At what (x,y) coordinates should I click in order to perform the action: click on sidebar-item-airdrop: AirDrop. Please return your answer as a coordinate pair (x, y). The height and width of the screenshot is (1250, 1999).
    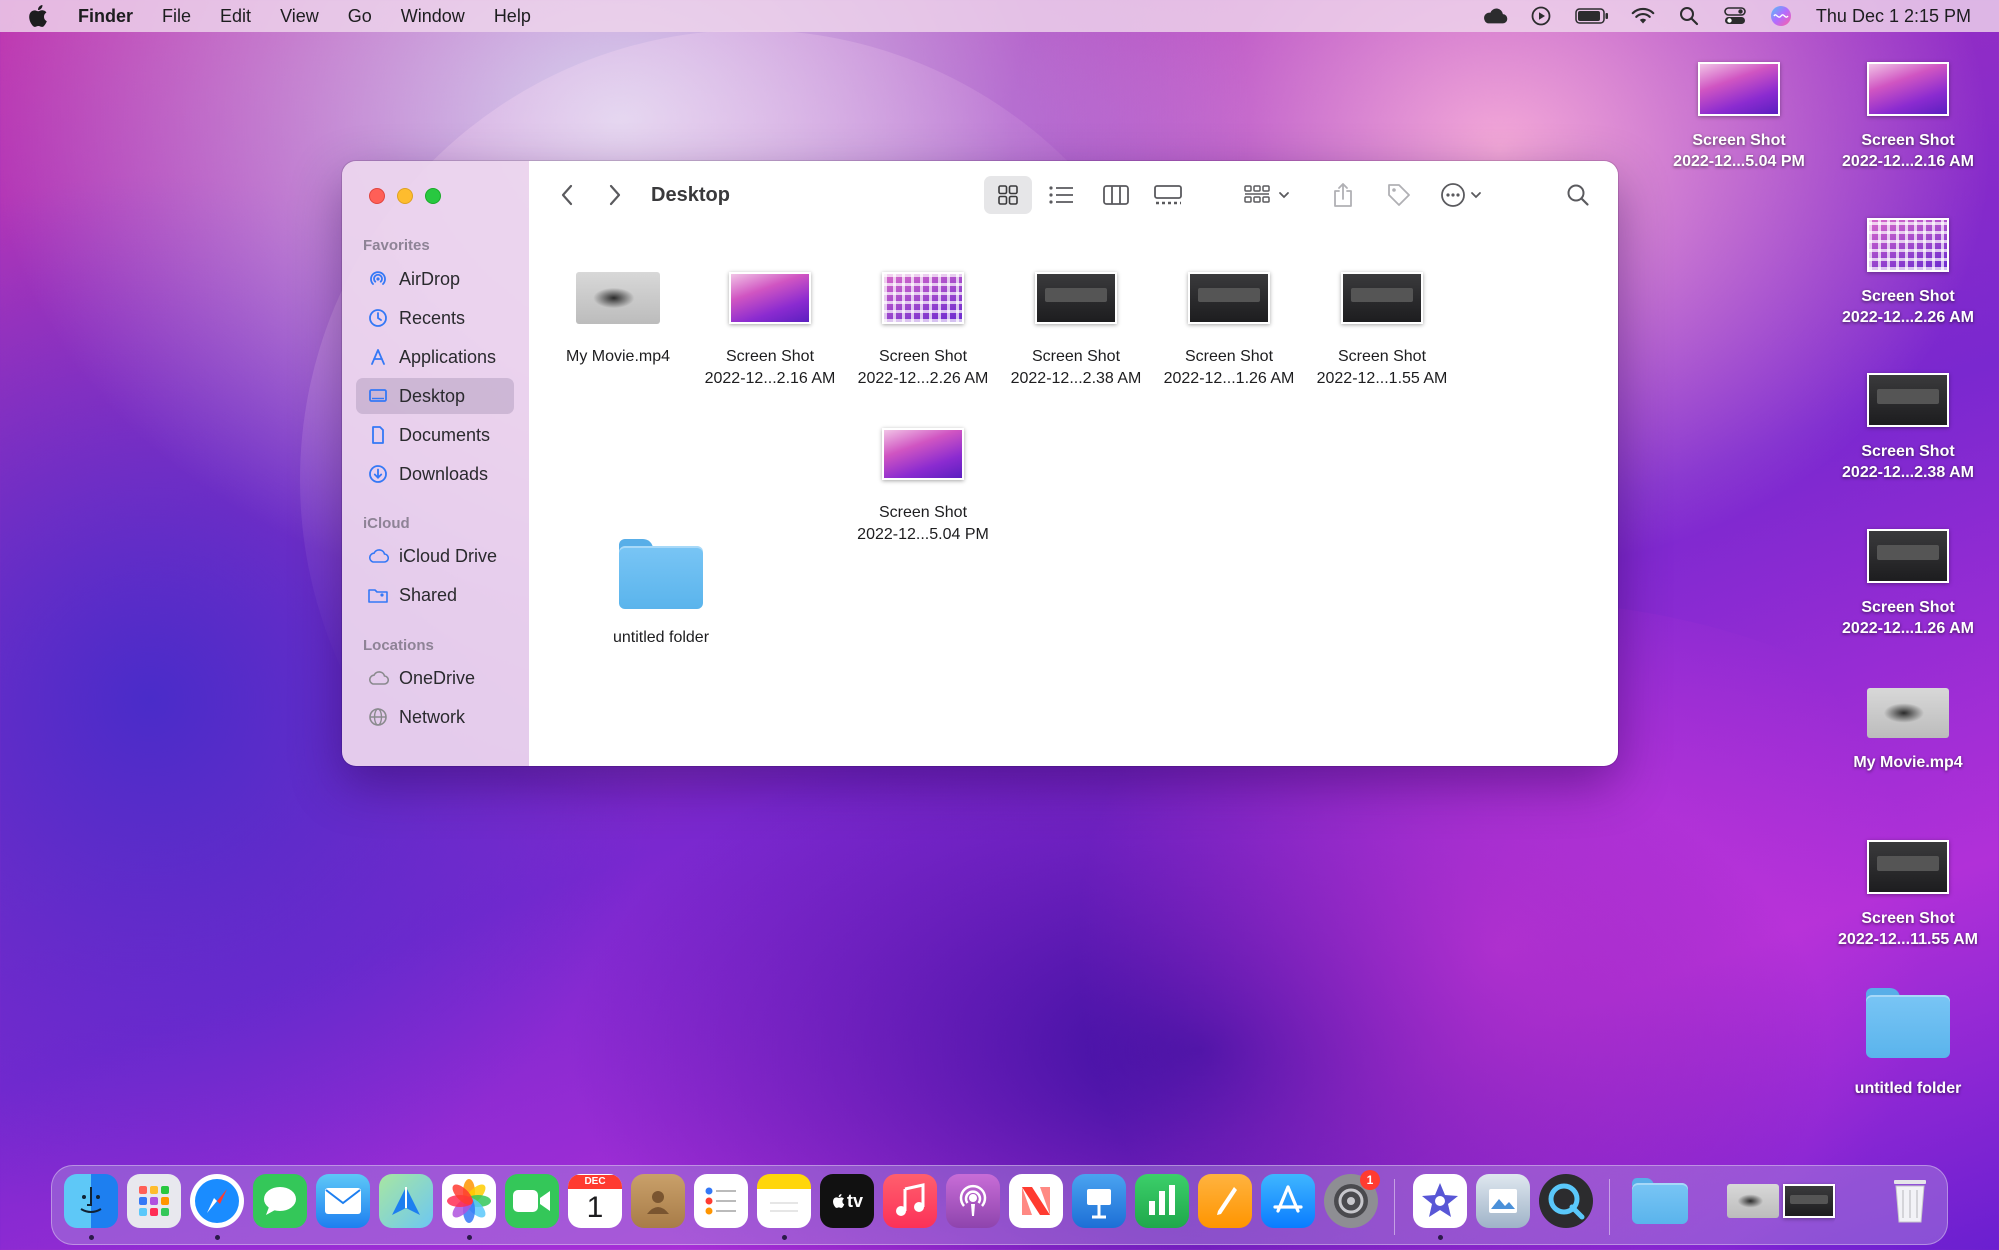
    Looking at the image, I should click on (435, 279).